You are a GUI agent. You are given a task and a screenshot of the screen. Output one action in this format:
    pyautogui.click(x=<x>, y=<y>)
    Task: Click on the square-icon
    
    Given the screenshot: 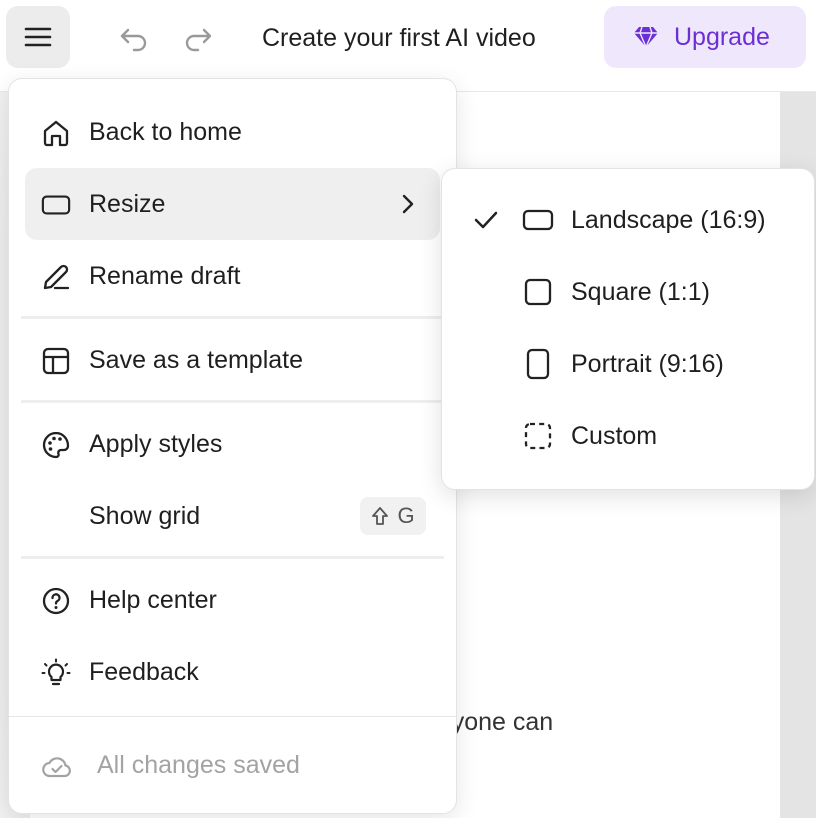 What is the action you would take?
    pyautogui.click(x=538, y=292)
    